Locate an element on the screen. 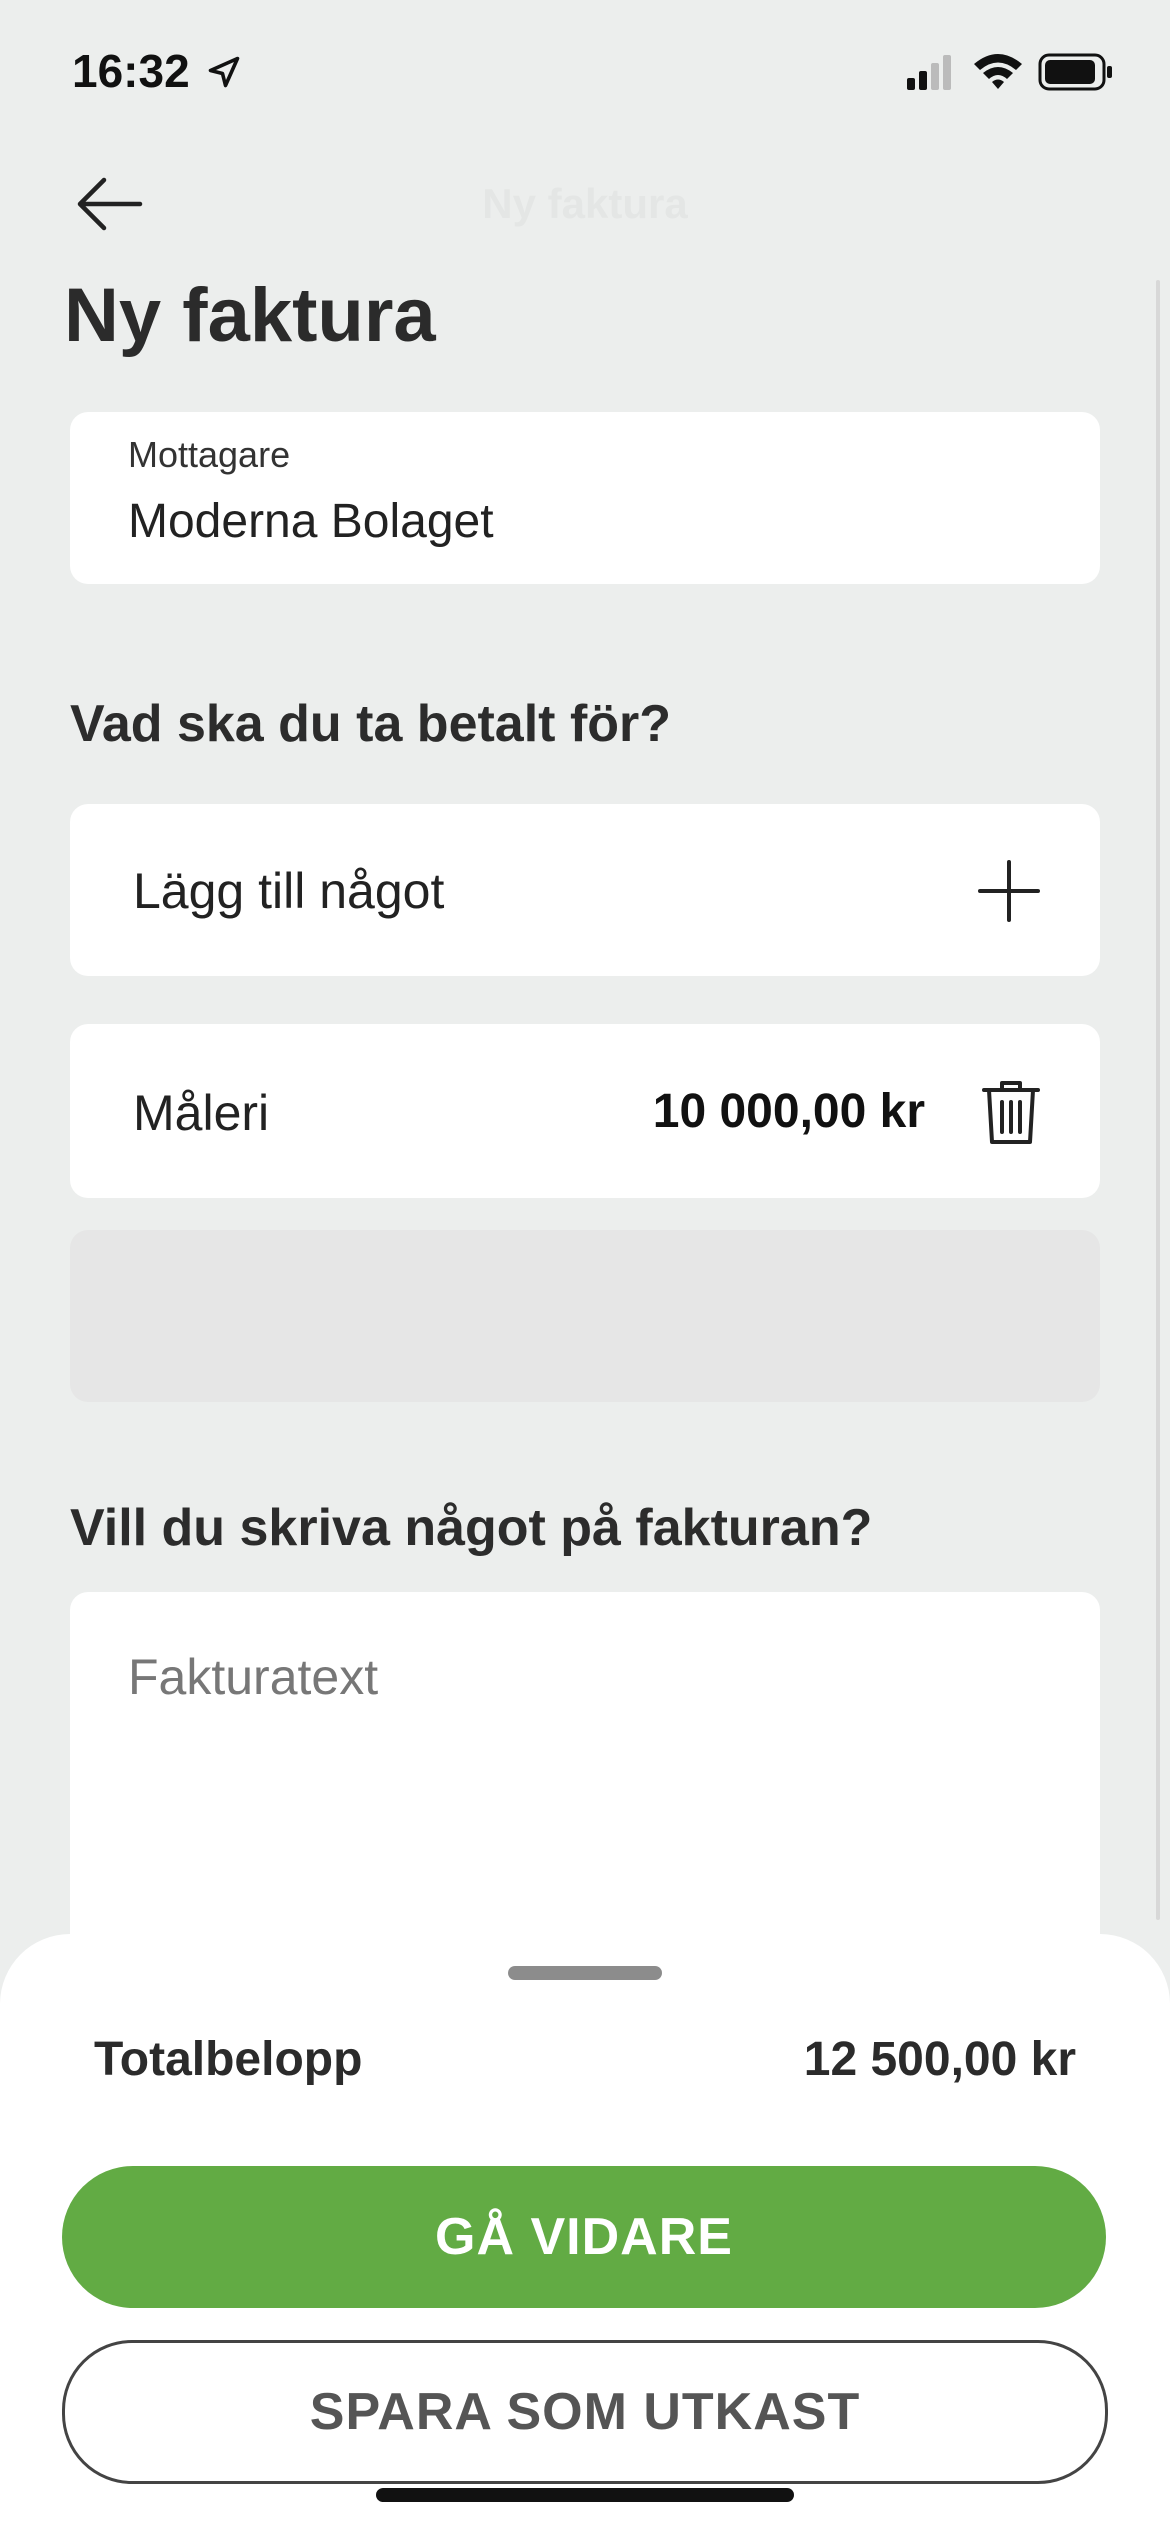  trash-icon is located at coordinates (1011, 1112).